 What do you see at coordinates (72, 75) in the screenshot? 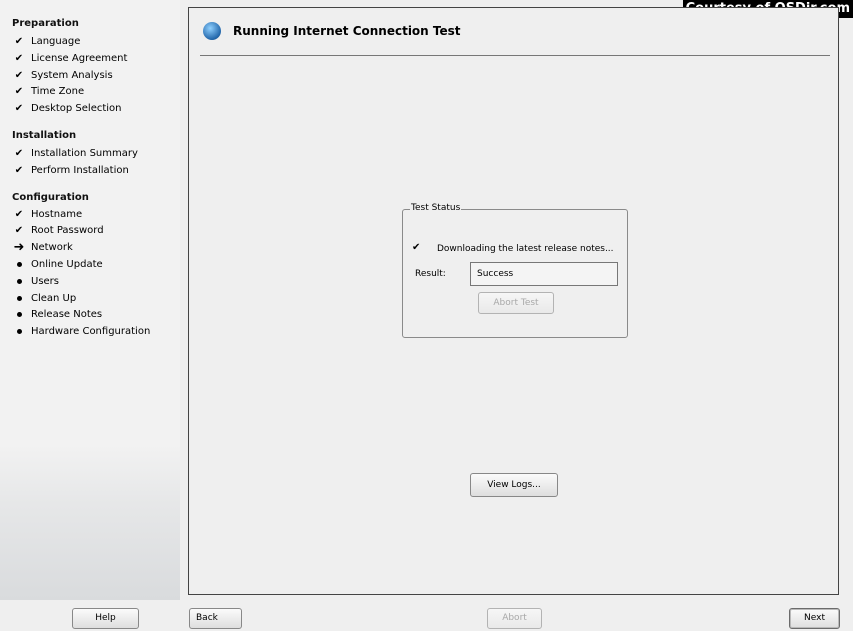
I see `step-system-analysis: System Analysis` at bounding box center [72, 75].